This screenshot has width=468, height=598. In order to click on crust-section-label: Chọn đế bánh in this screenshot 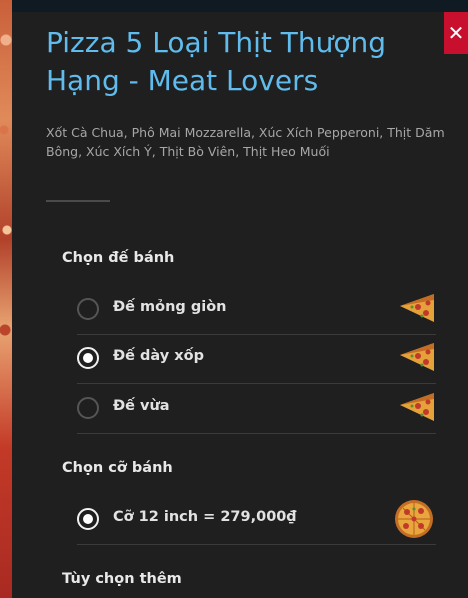, I will do `click(118, 258)`.